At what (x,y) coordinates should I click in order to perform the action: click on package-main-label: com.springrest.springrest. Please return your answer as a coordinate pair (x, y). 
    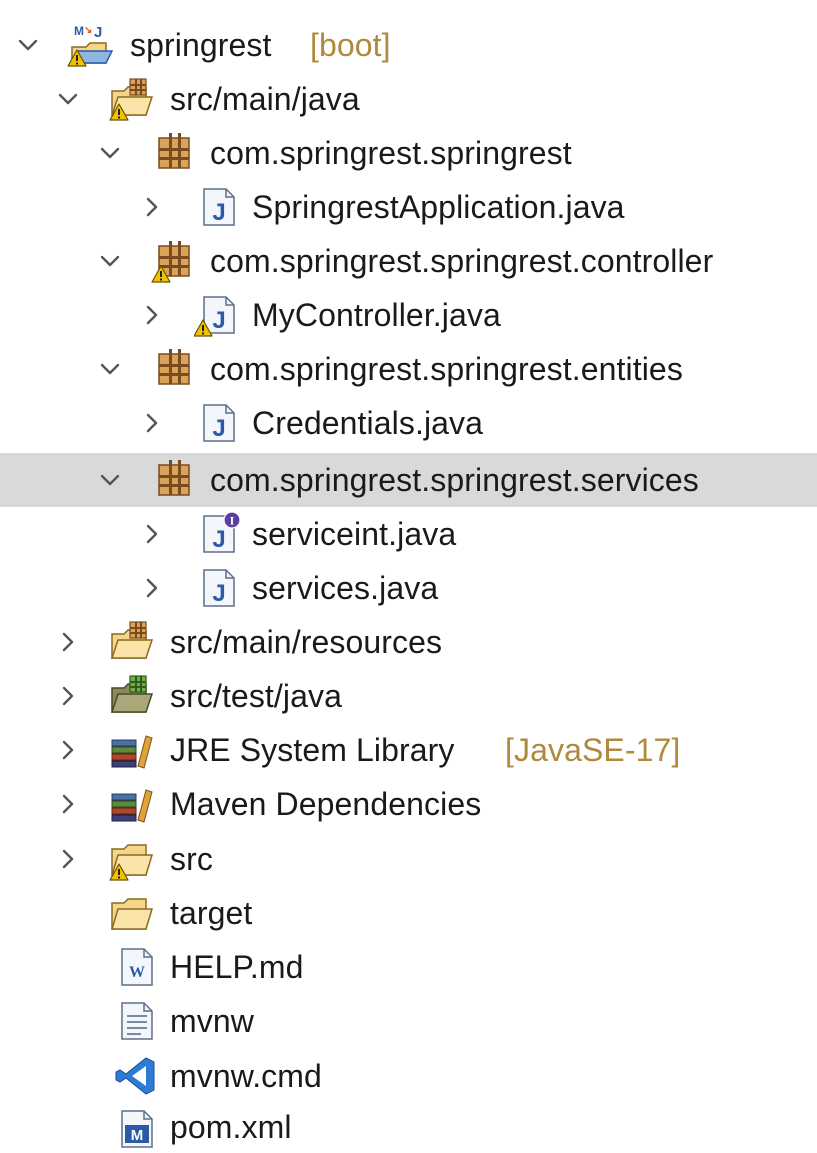
    Looking at the image, I should click on (391, 153).